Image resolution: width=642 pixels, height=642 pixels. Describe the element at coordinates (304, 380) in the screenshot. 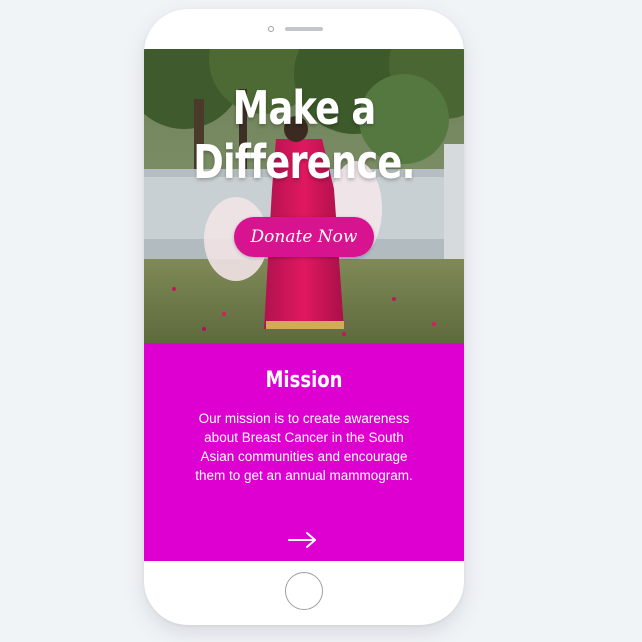

I see `mission-title: Mission` at that location.